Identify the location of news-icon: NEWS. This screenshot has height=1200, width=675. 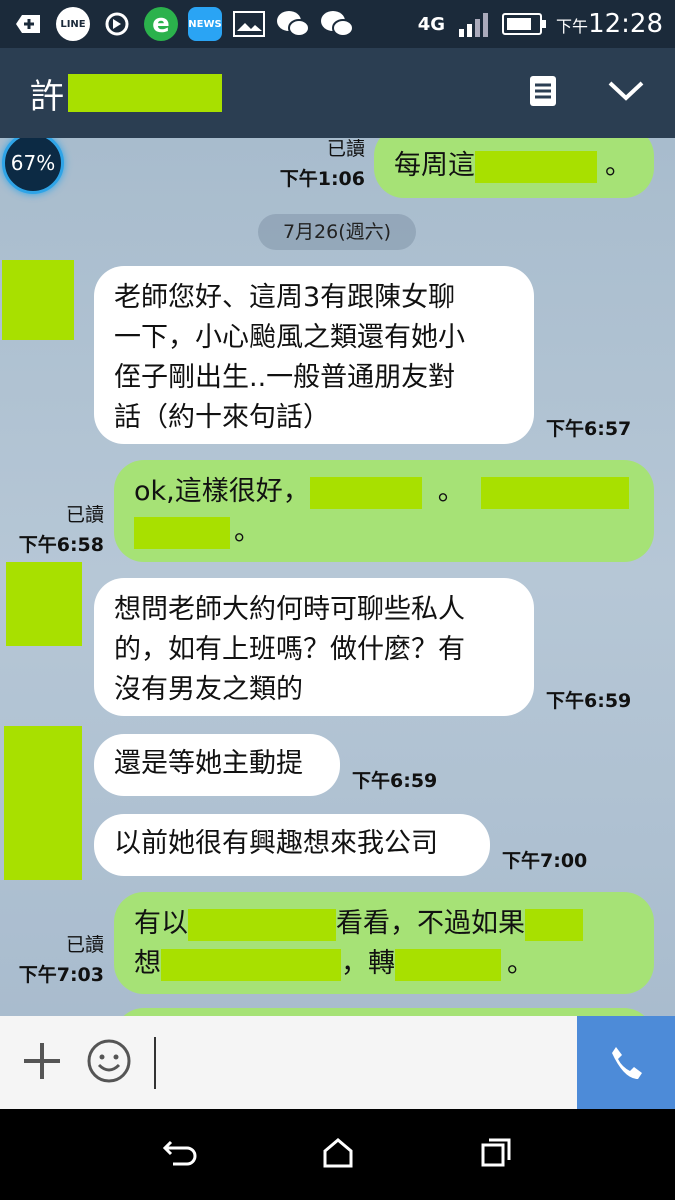
(205, 24).